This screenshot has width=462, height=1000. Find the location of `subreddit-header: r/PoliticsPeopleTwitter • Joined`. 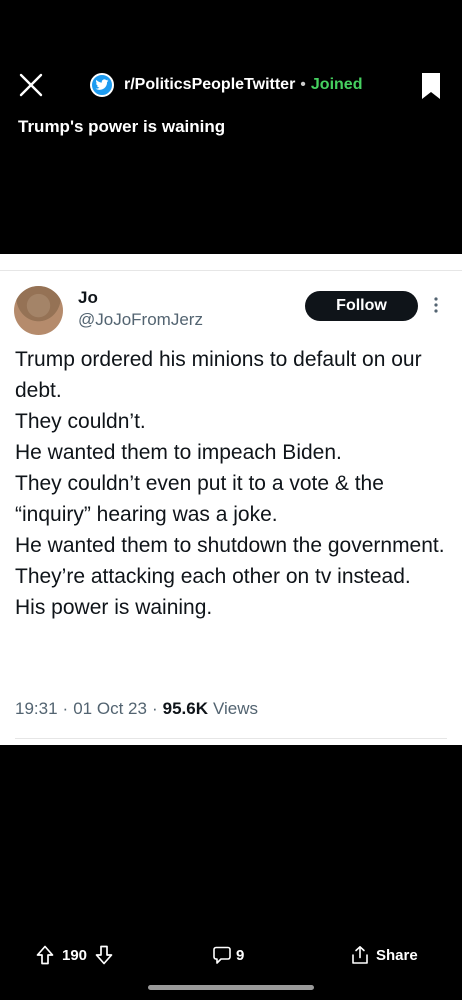

subreddit-header: r/PoliticsPeopleTwitter • Joined is located at coordinates (226, 85).